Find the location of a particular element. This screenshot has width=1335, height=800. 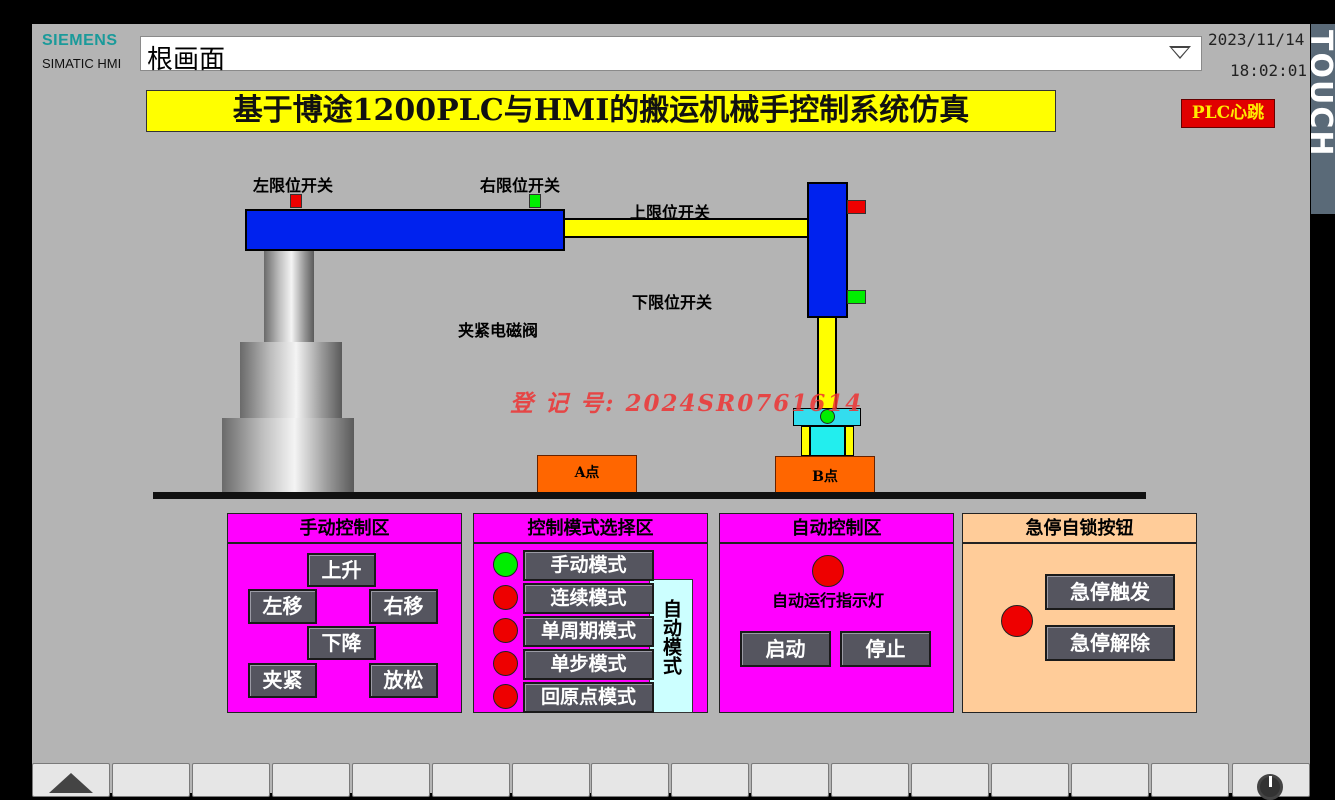

upper-limit-indicator is located at coordinates (856, 207).